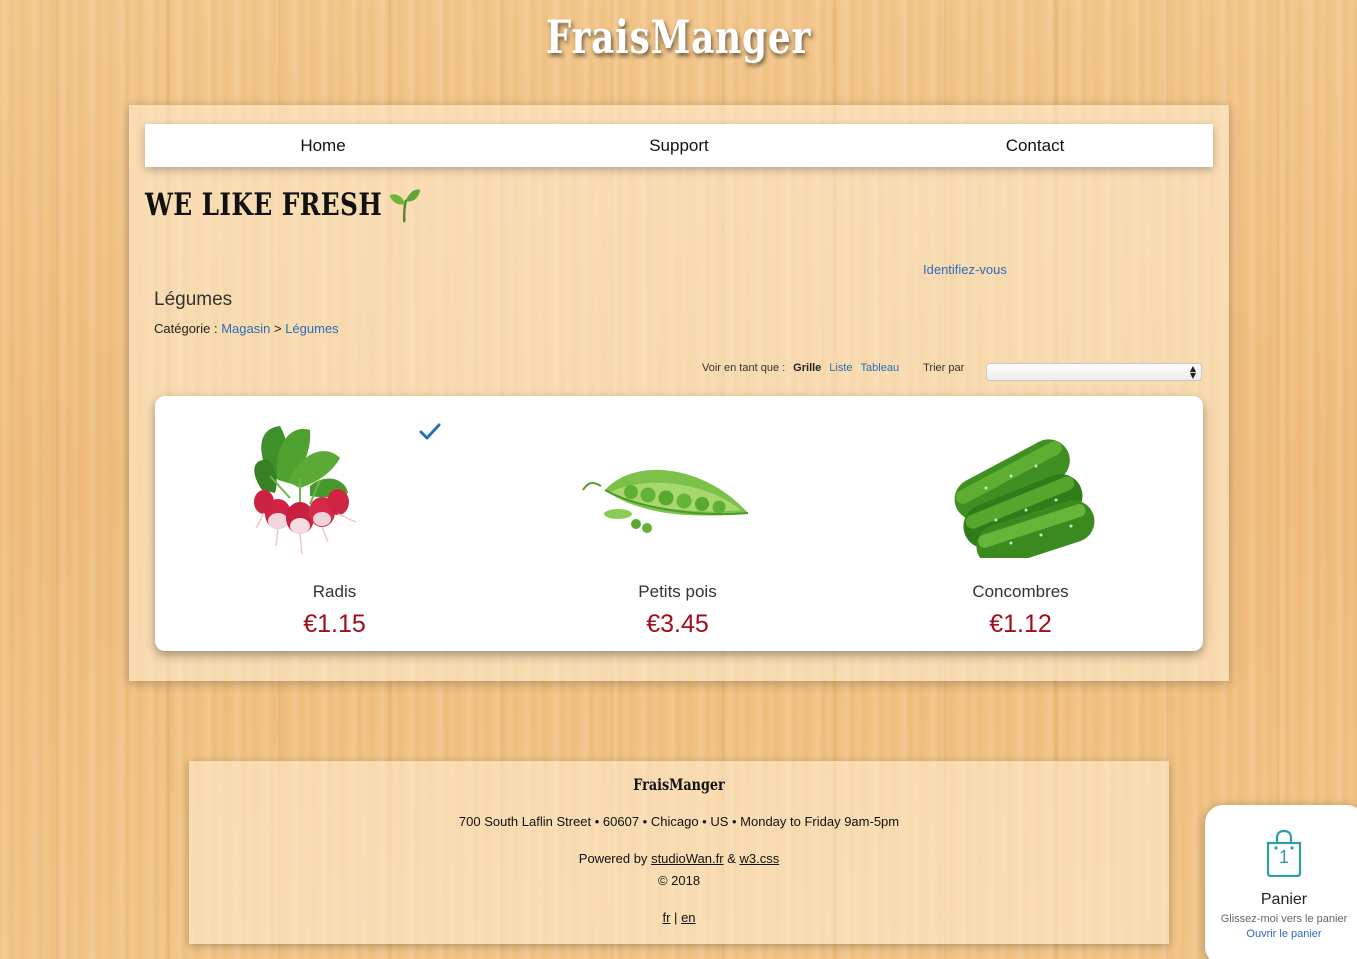 The width and height of the screenshot is (1357, 959). Describe the element at coordinates (944, 368) in the screenshot. I see `sort-label: Trier par` at that location.